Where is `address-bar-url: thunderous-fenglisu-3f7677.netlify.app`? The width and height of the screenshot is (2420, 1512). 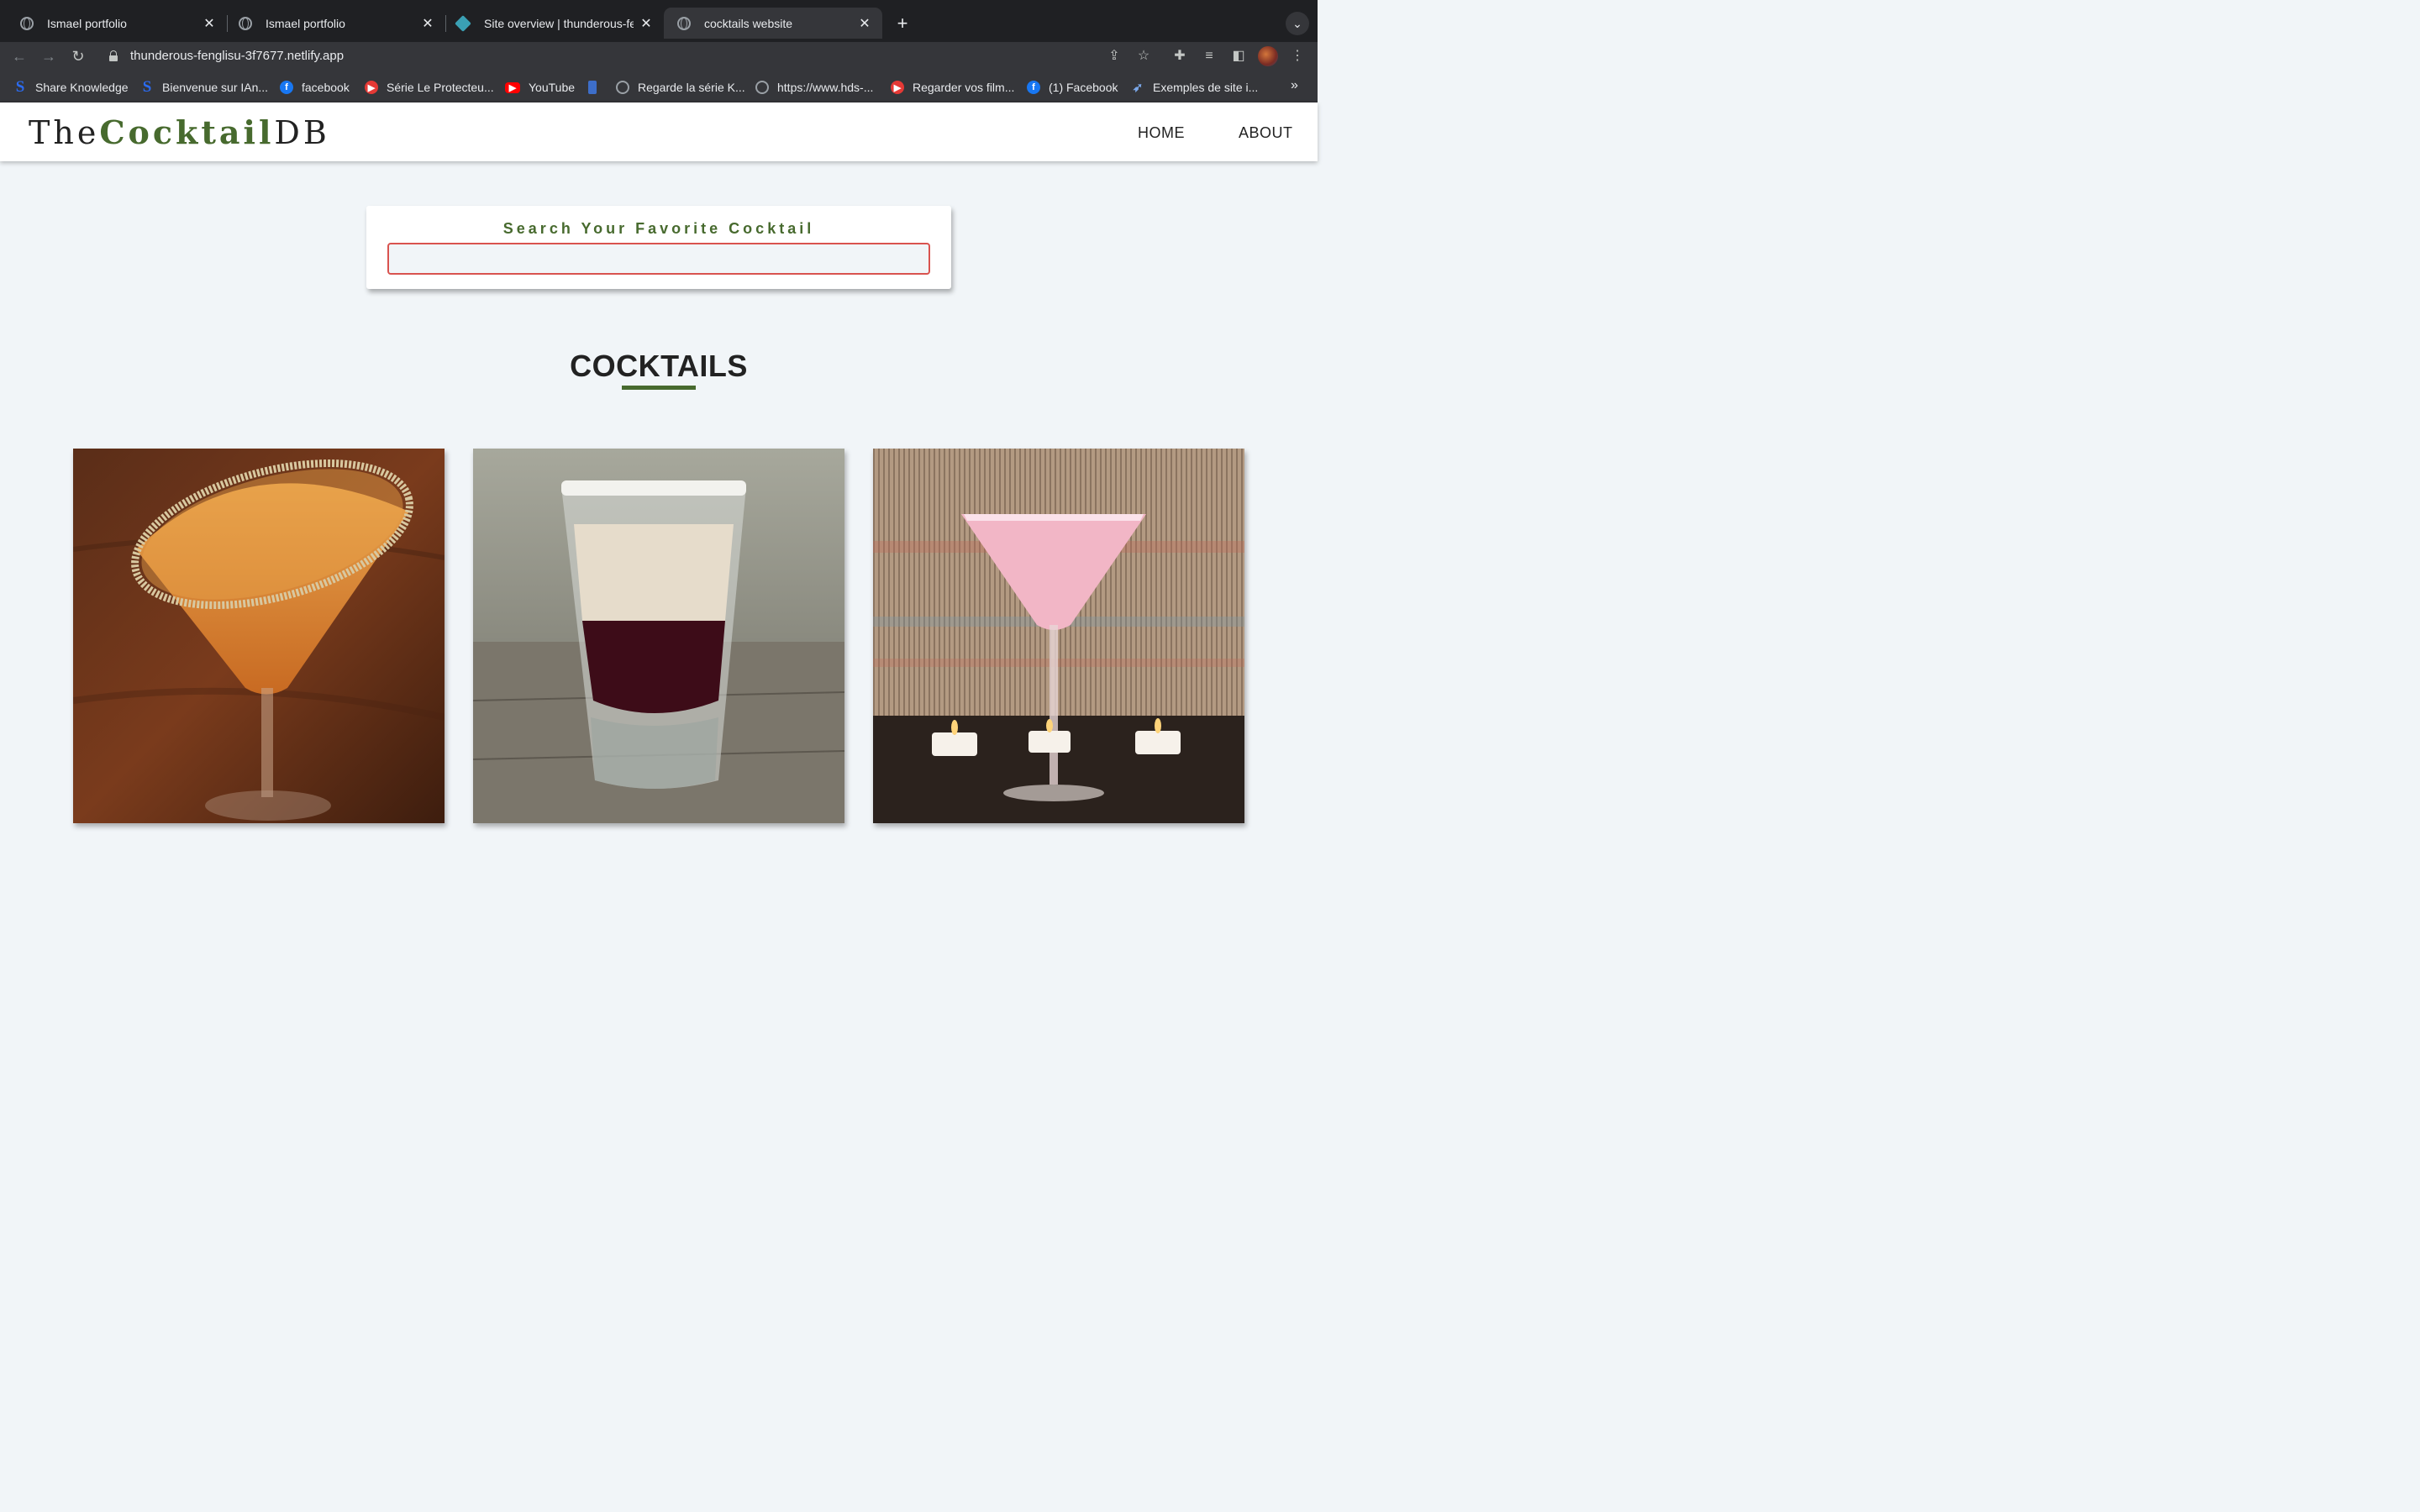
address-bar-url: thunderous-fenglisu-3f7677.netlify.app is located at coordinates (237, 56).